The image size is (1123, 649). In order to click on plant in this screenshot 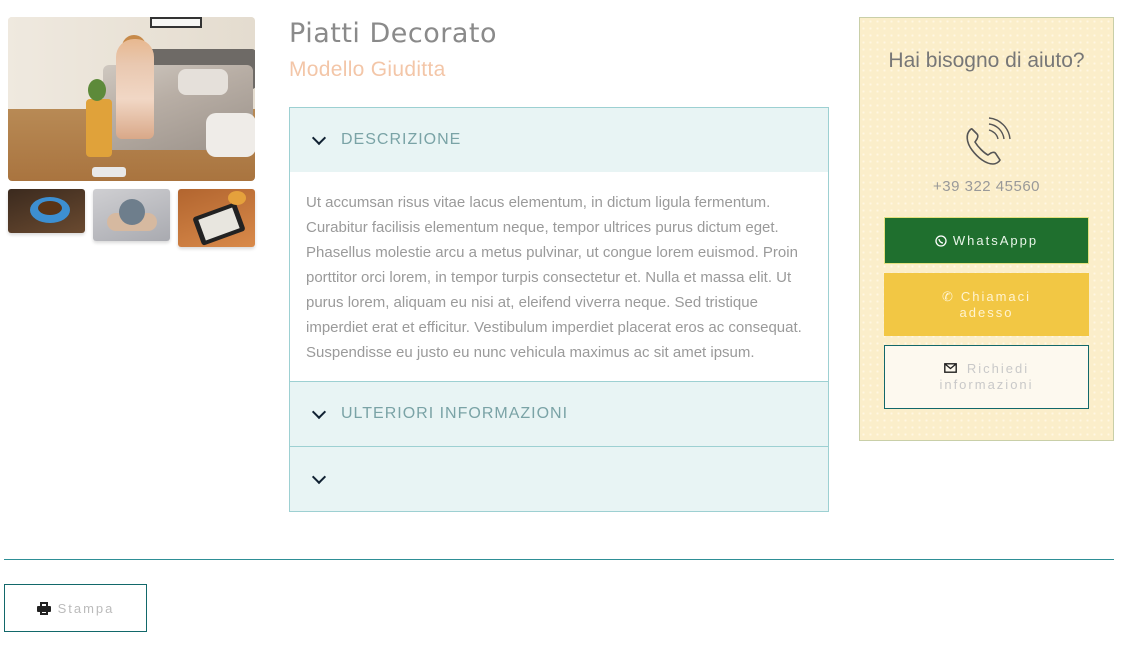, I will do `click(97, 90)`.